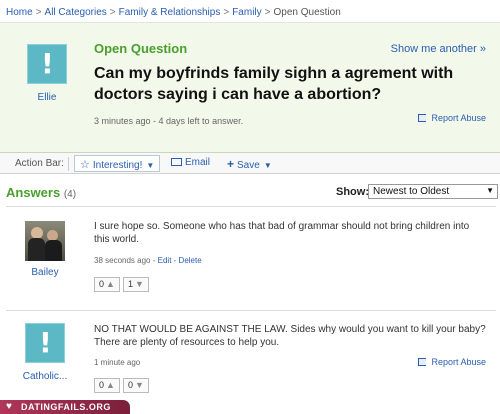 The width and height of the screenshot is (500, 414). I want to click on answers-count: (4), so click(70, 194).